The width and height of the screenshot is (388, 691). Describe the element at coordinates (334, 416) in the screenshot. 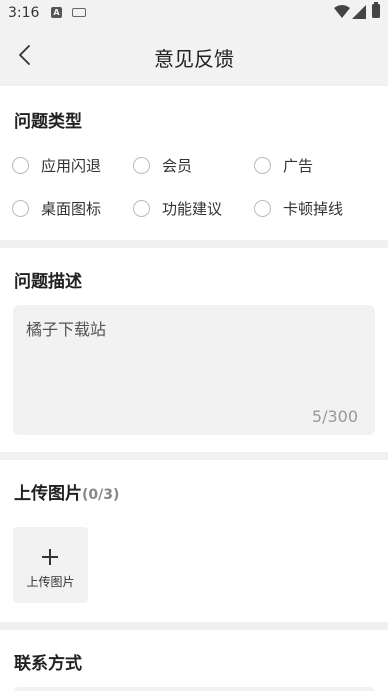

I see `char-counter: 5/300` at that location.